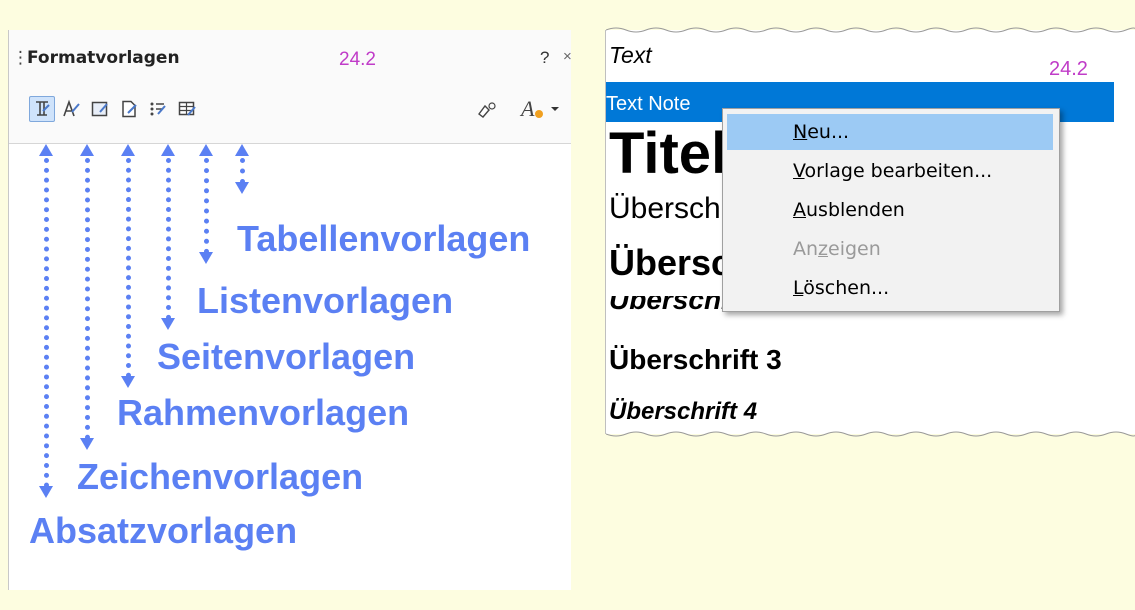  Describe the element at coordinates (630, 55) in the screenshot. I see `style-item-text: Text` at that location.